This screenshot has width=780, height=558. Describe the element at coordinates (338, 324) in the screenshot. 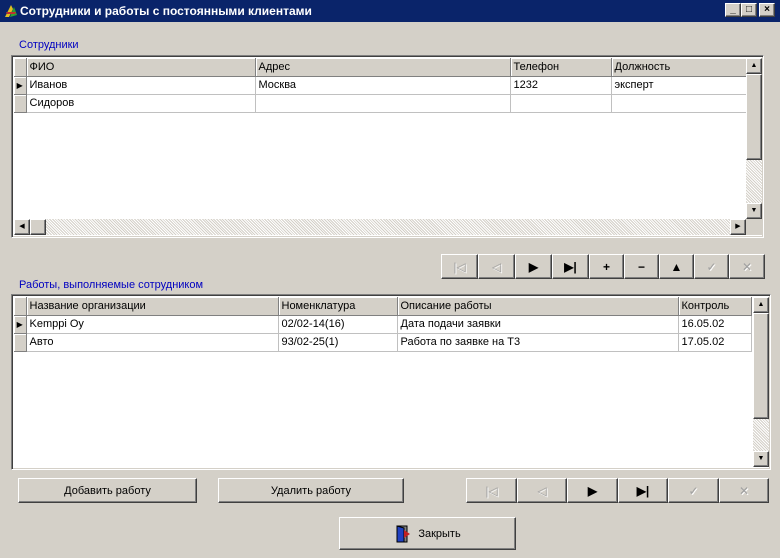

I see `cell-nomenclature: 02/02-14(16)` at that location.